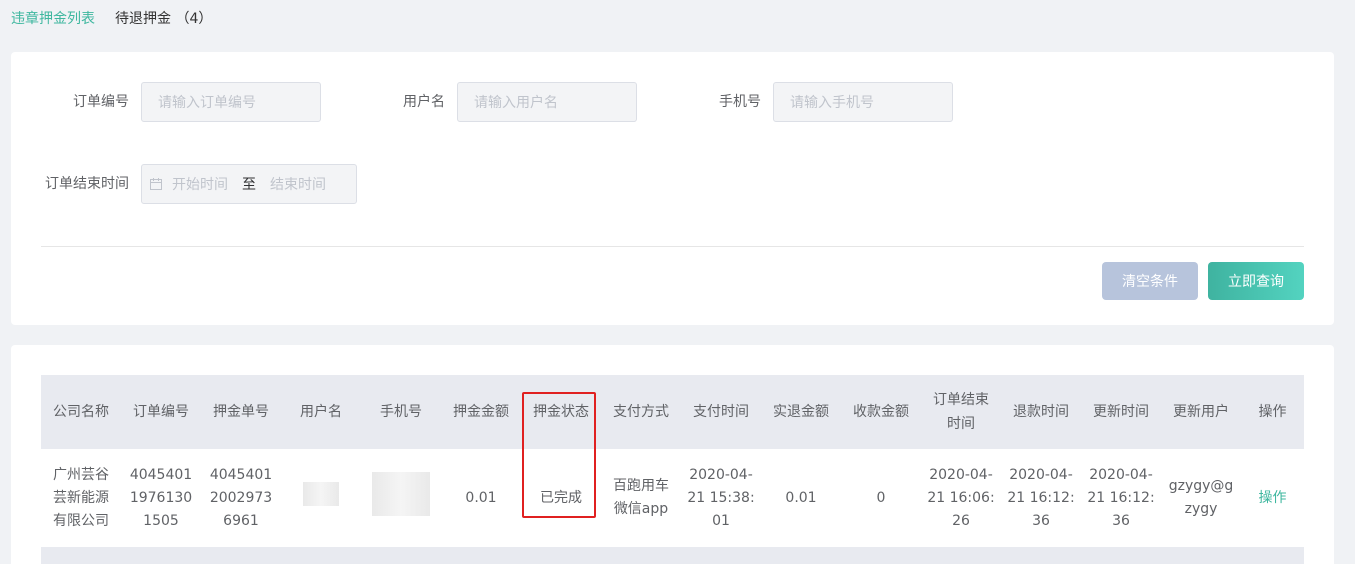 The height and width of the screenshot is (564, 1355). I want to click on clear-conditions-button: 清空条件, so click(1150, 281).